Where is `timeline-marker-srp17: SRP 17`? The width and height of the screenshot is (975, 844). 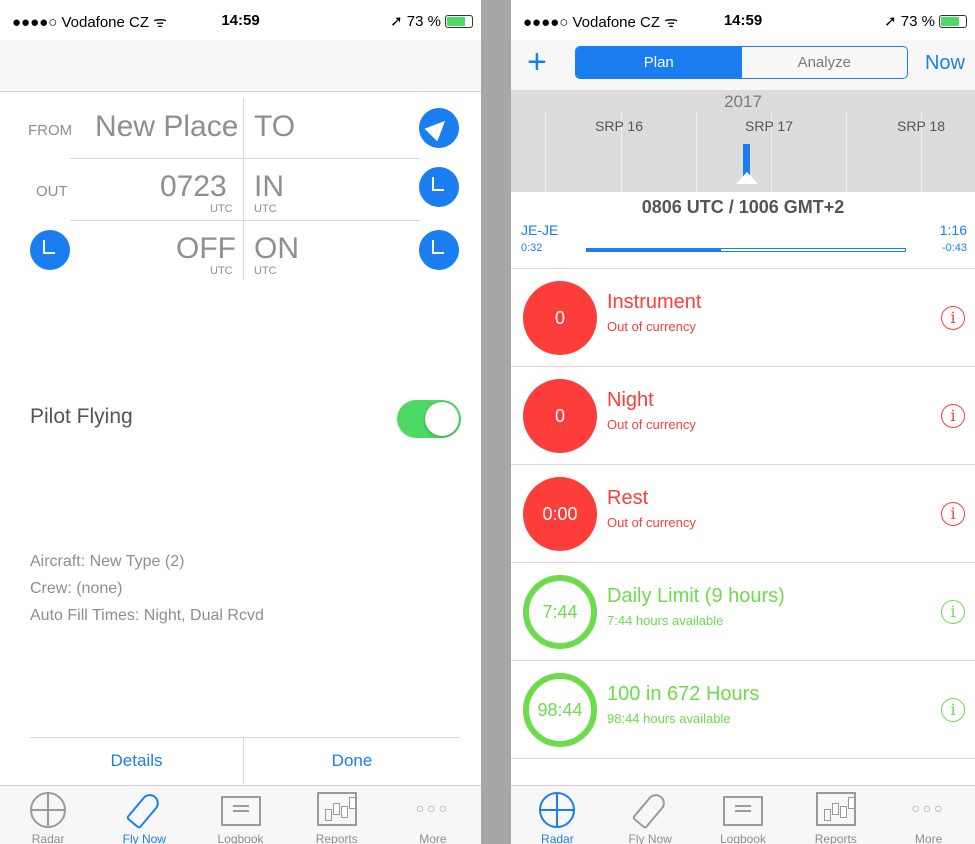 timeline-marker-srp17: SRP 17 is located at coordinates (769, 126).